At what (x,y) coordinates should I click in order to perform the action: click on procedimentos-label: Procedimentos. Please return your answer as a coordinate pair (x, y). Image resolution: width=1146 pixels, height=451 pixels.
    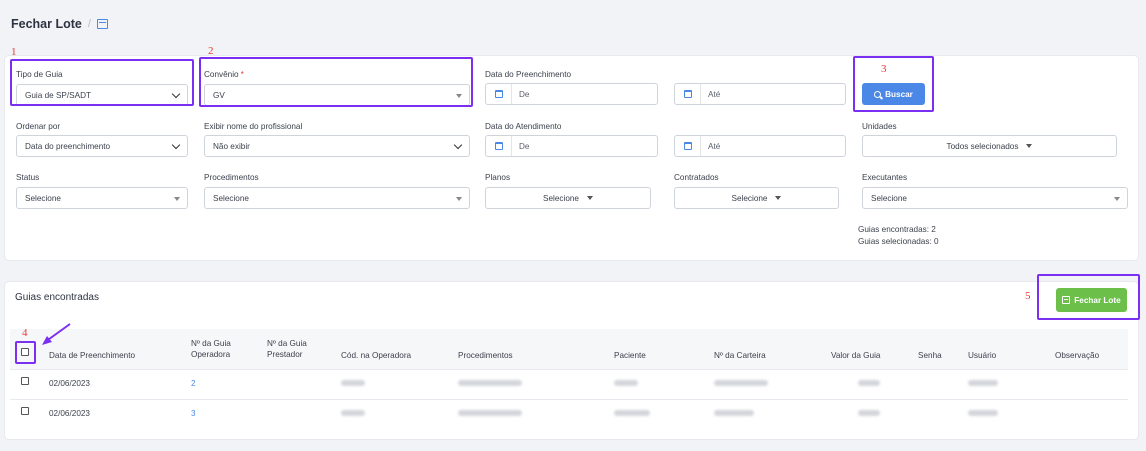
    Looking at the image, I should click on (231, 177).